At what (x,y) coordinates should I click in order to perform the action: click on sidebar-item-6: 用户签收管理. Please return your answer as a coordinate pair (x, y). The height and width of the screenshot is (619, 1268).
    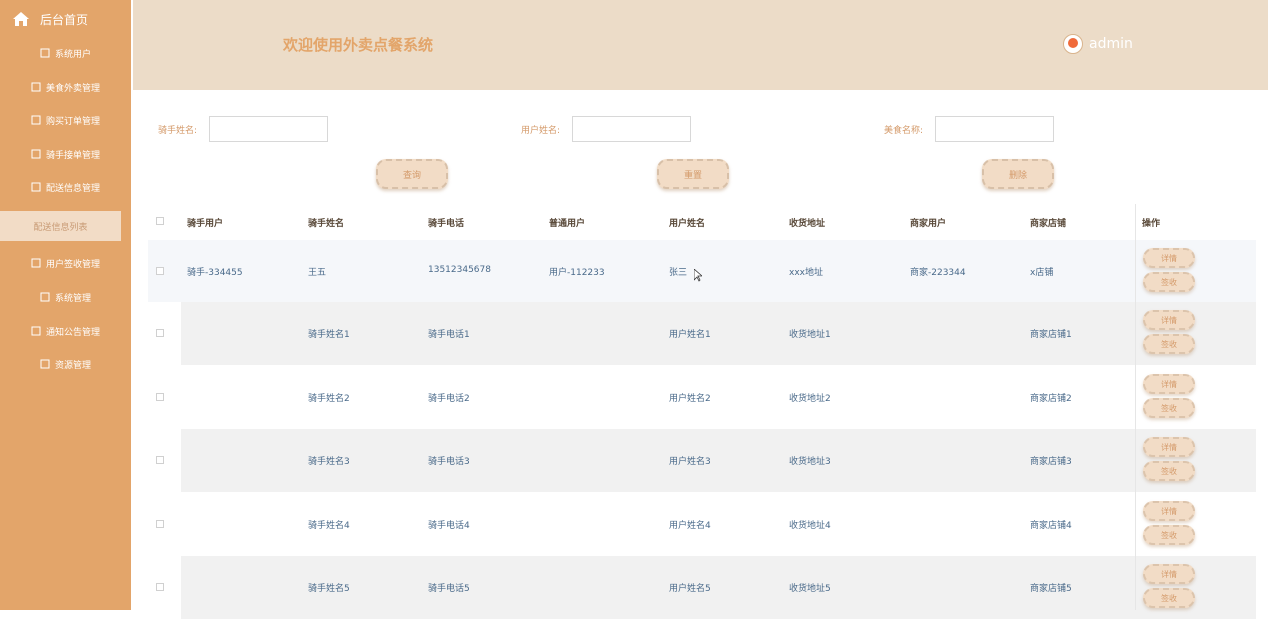
    Looking at the image, I should click on (65, 263).